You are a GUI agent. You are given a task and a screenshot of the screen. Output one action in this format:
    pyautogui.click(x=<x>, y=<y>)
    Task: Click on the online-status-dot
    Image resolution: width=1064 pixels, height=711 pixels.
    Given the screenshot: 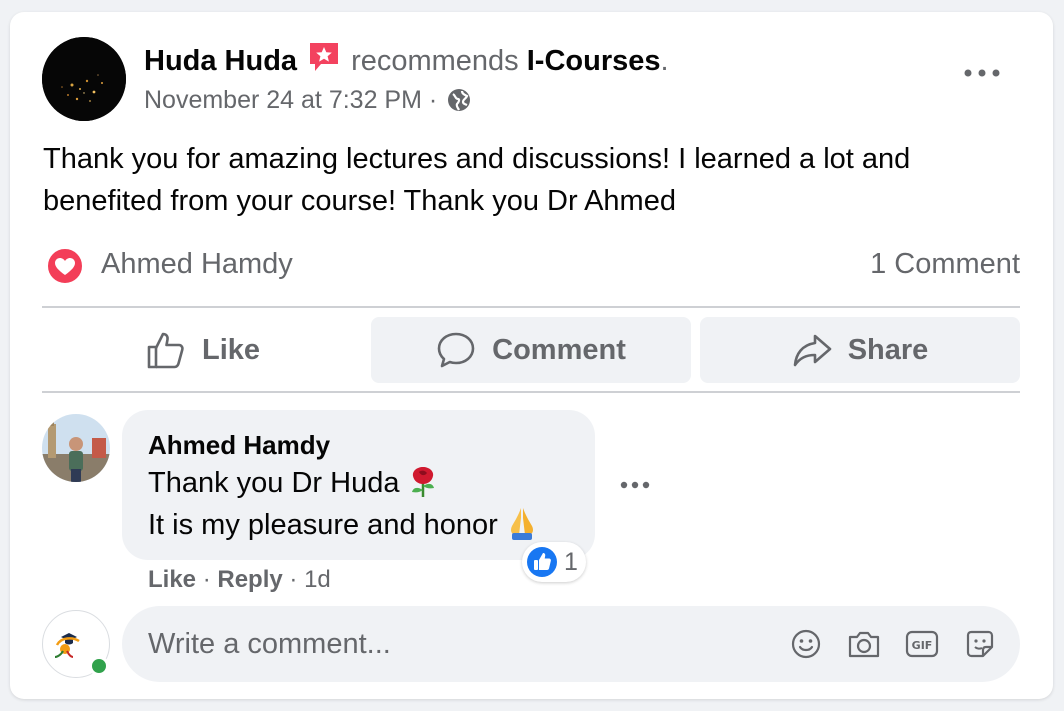 What is the action you would take?
    pyautogui.click(x=99, y=666)
    